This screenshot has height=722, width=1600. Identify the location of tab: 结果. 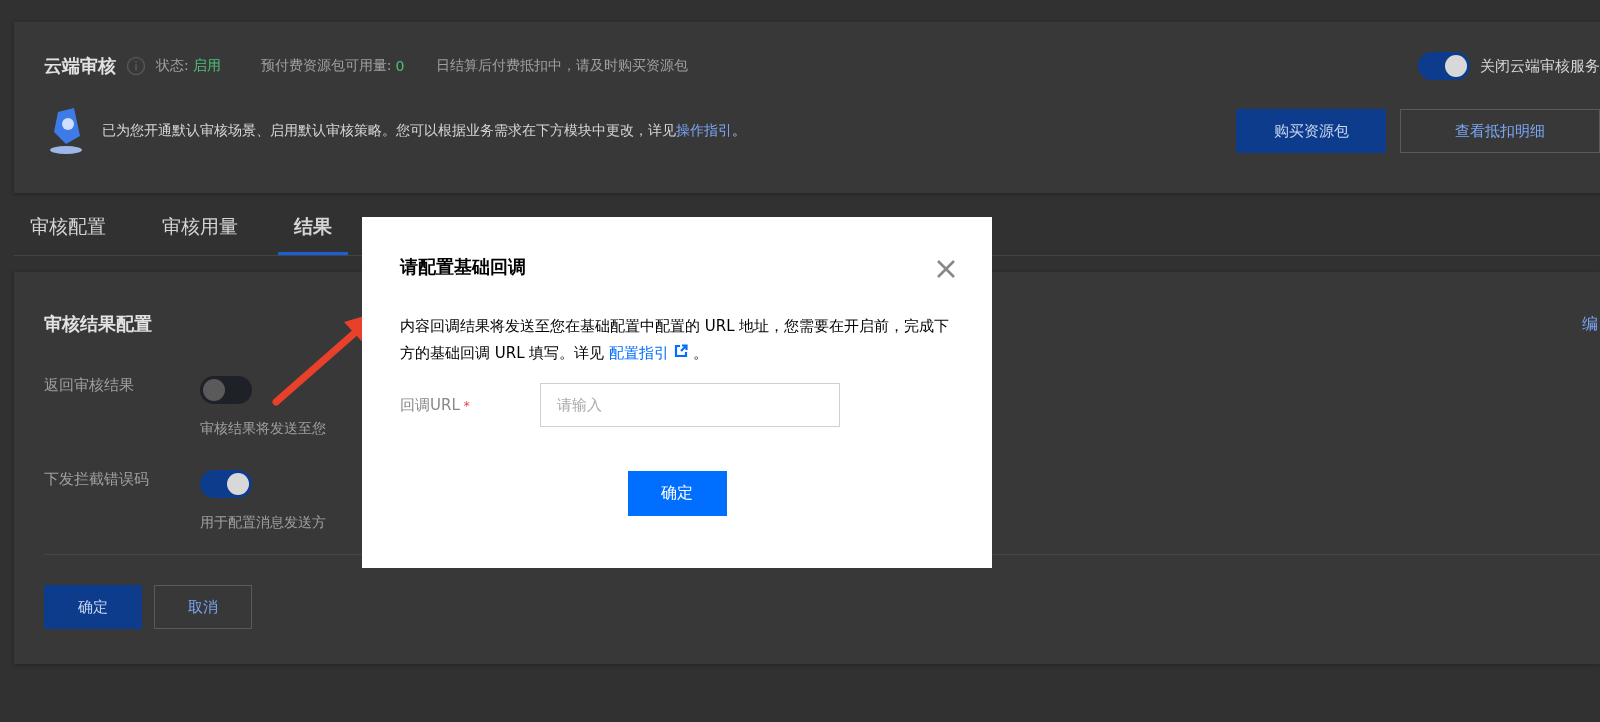
(313, 234).